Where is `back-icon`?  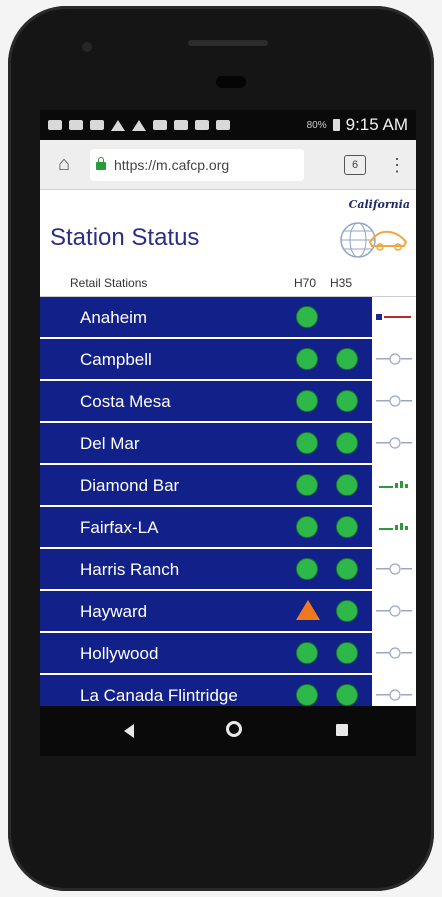
back-icon is located at coordinates (129, 731).